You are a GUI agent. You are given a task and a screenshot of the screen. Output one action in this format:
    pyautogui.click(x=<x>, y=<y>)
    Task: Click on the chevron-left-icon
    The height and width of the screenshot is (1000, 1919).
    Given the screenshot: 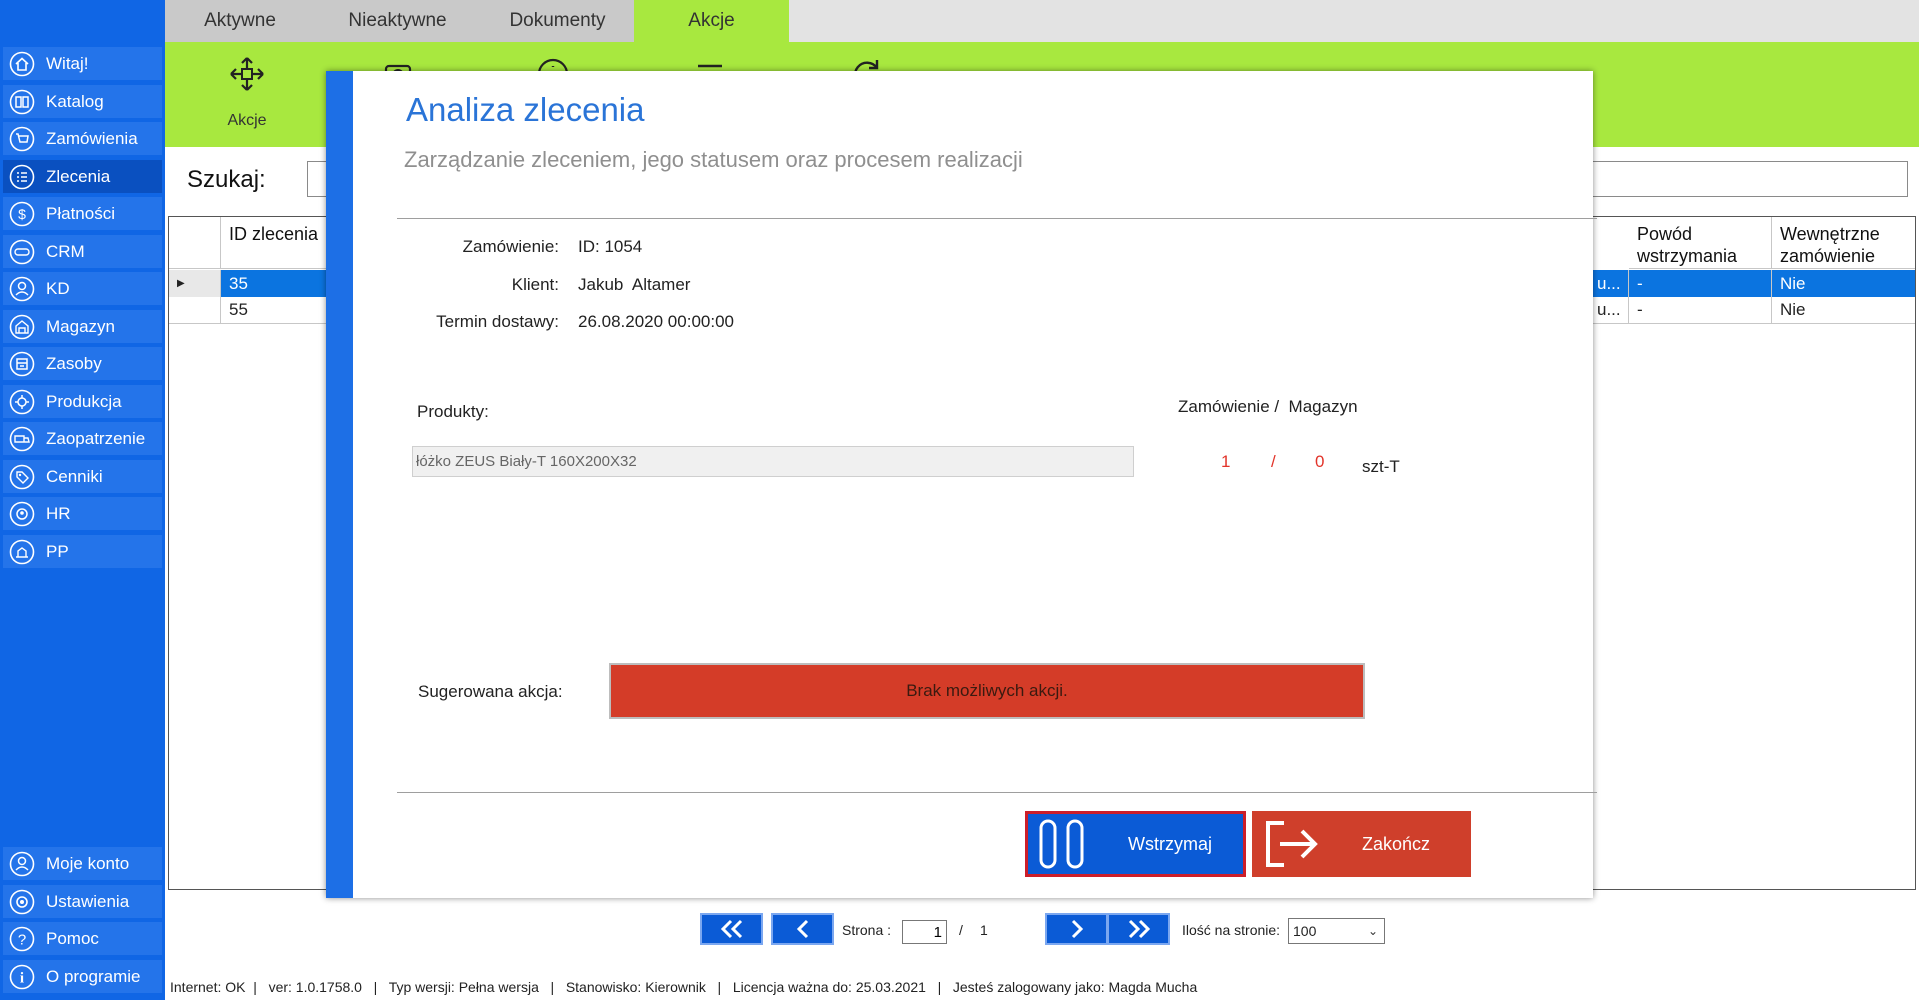 What is the action you would take?
    pyautogui.click(x=802, y=929)
    